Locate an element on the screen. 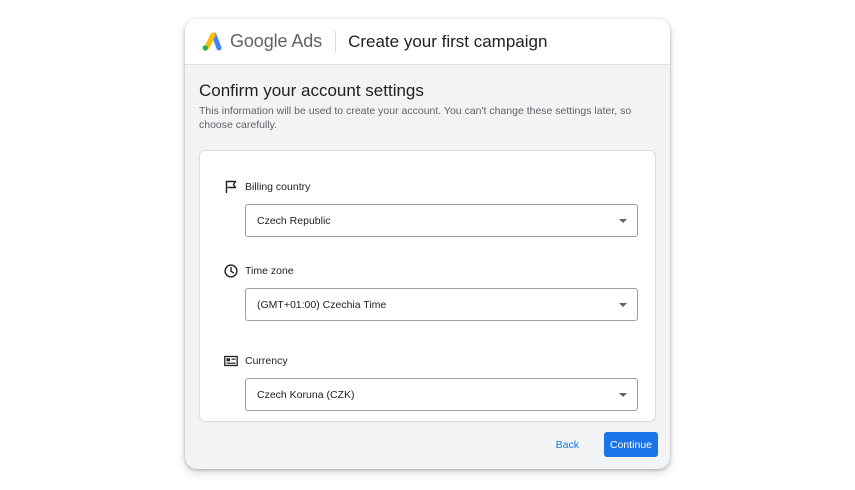 This screenshot has width=855, height=490. currency-value: Czech Koruna (CZK) is located at coordinates (306, 394).